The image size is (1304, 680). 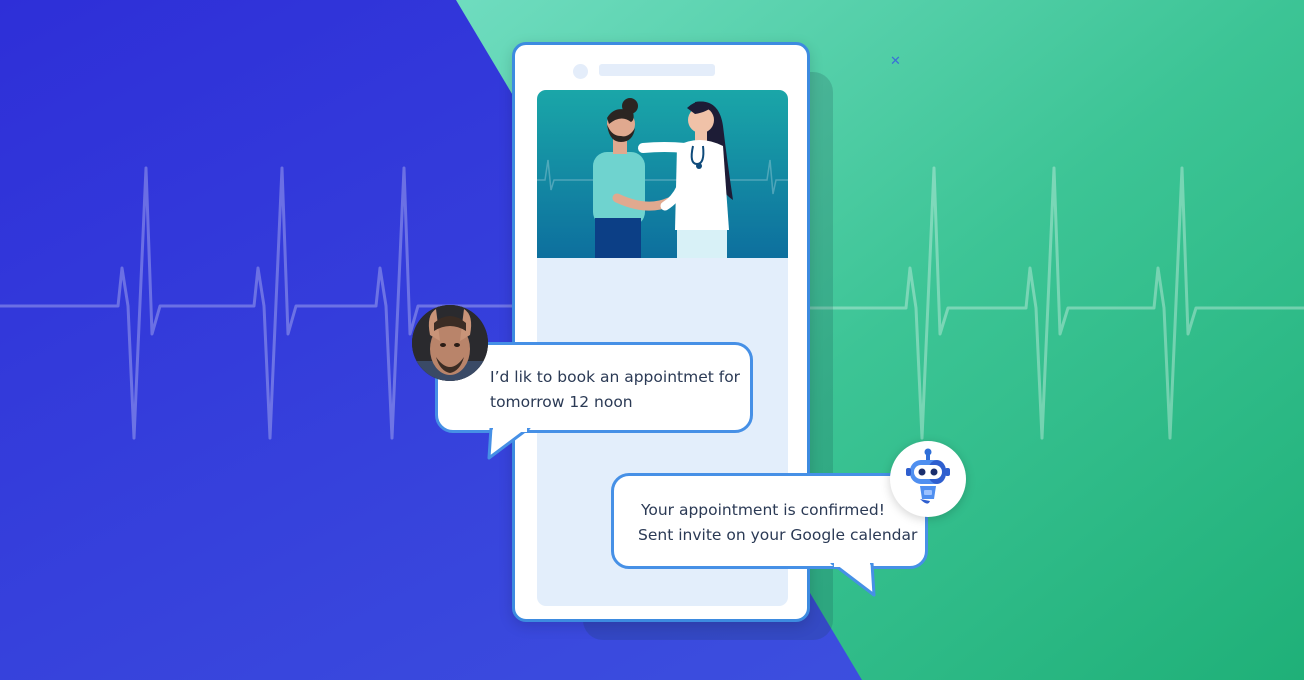 I want to click on bot-message-line-1: Your appointment is confirmed!, so click(x=762, y=510).